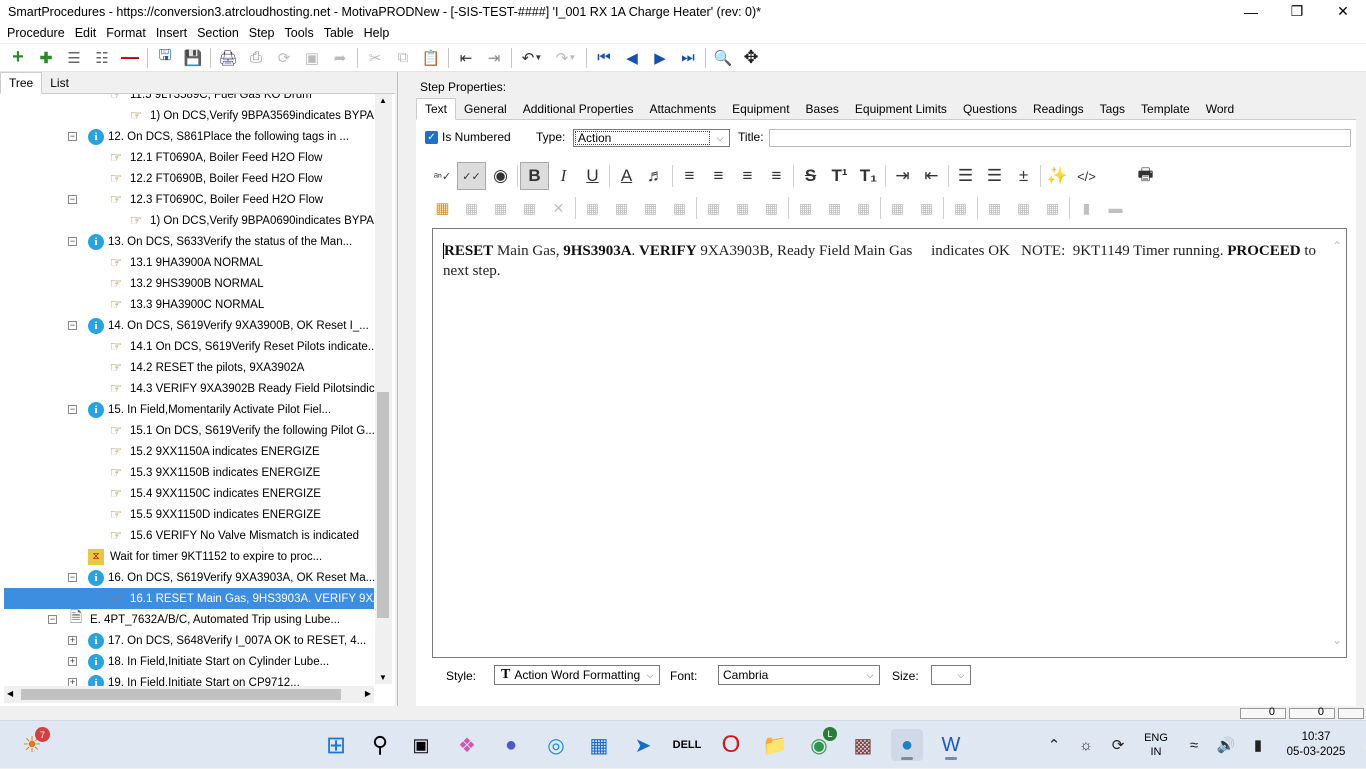 The width and height of the screenshot is (1366, 769). Describe the element at coordinates (1060, 138) in the screenshot. I see `title-input` at that location.